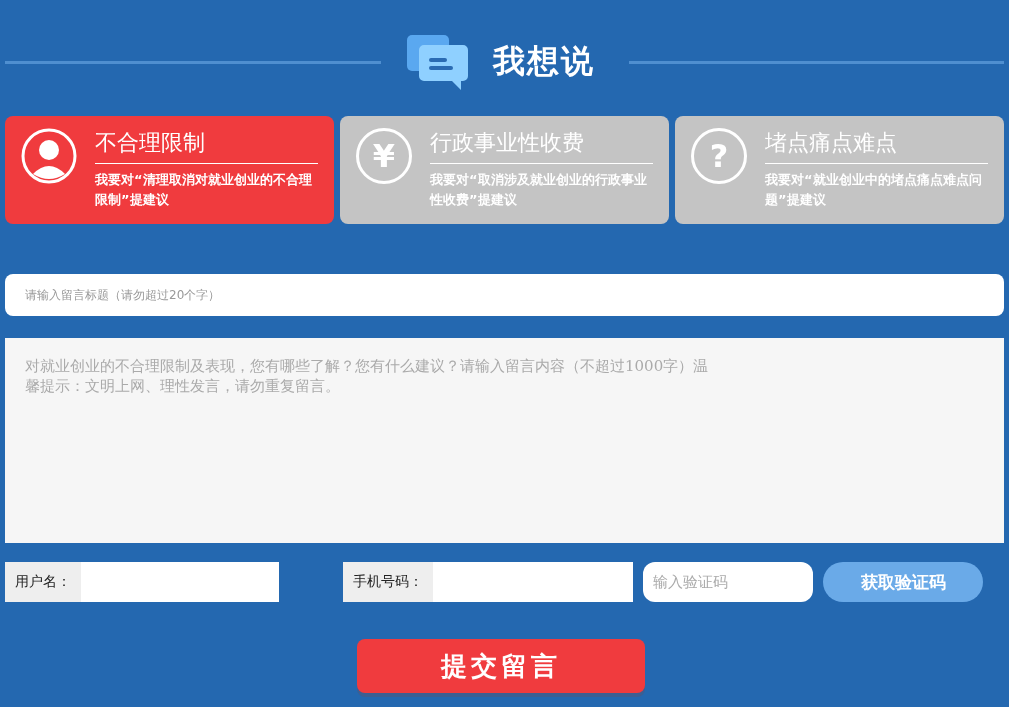 The height and width of the screenshot is (707, 1009). What do you see at coordinates (543, 61) in the screenshot?
I see `section-title: 我想说` at bounding box center [543, 61].